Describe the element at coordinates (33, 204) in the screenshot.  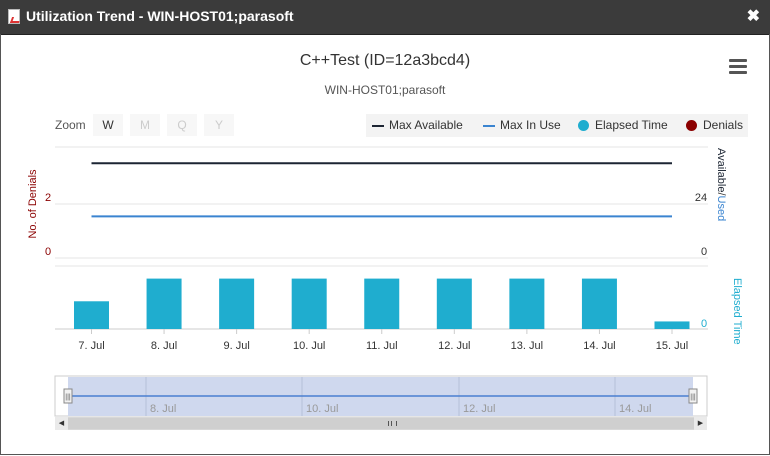
I see `denials-axis-title: No. of Denials` at that location.